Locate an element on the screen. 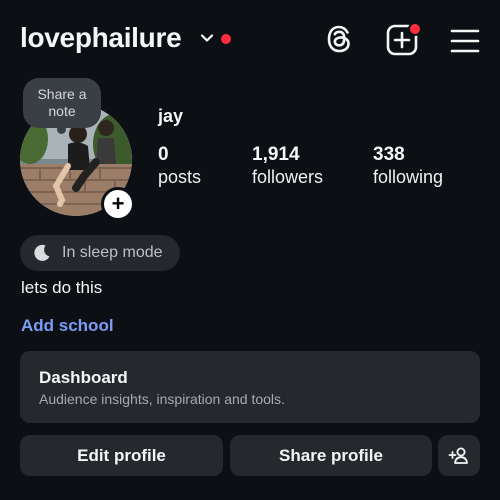  bio-text: lets do this is located at coordinates (62, 287).